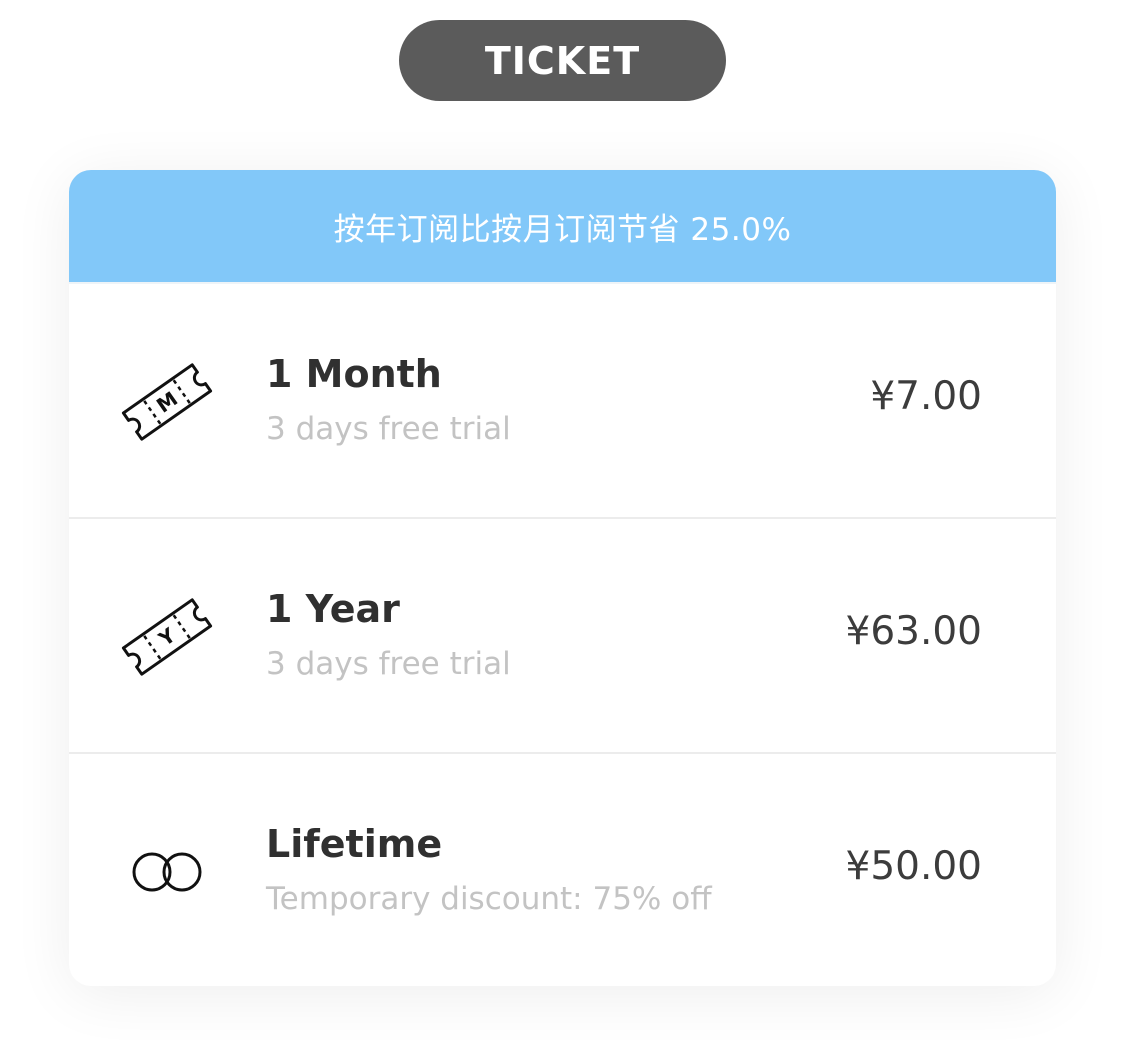 Image resolution: width=1125 pixels, height=1040 pixels. I want to click on savings-banner-text: 按年订阅比按月订阅节省 25.0%, so click(562, 229).